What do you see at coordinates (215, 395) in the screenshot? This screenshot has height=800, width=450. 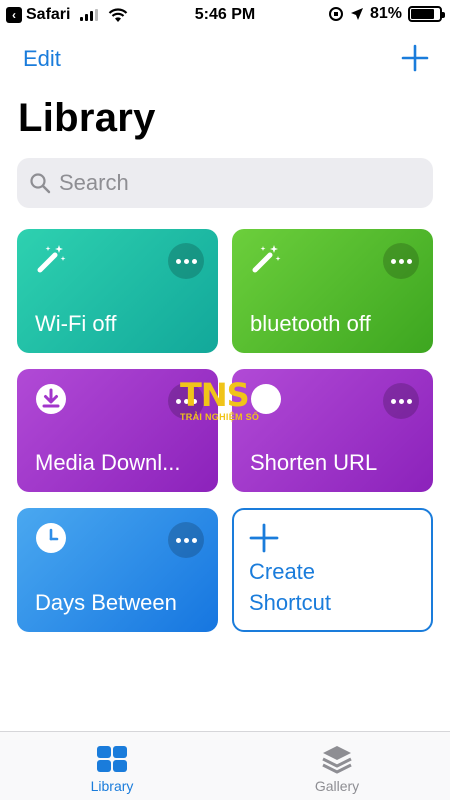 I see `watermark-main: TNS` at bounding box center [215, 395].